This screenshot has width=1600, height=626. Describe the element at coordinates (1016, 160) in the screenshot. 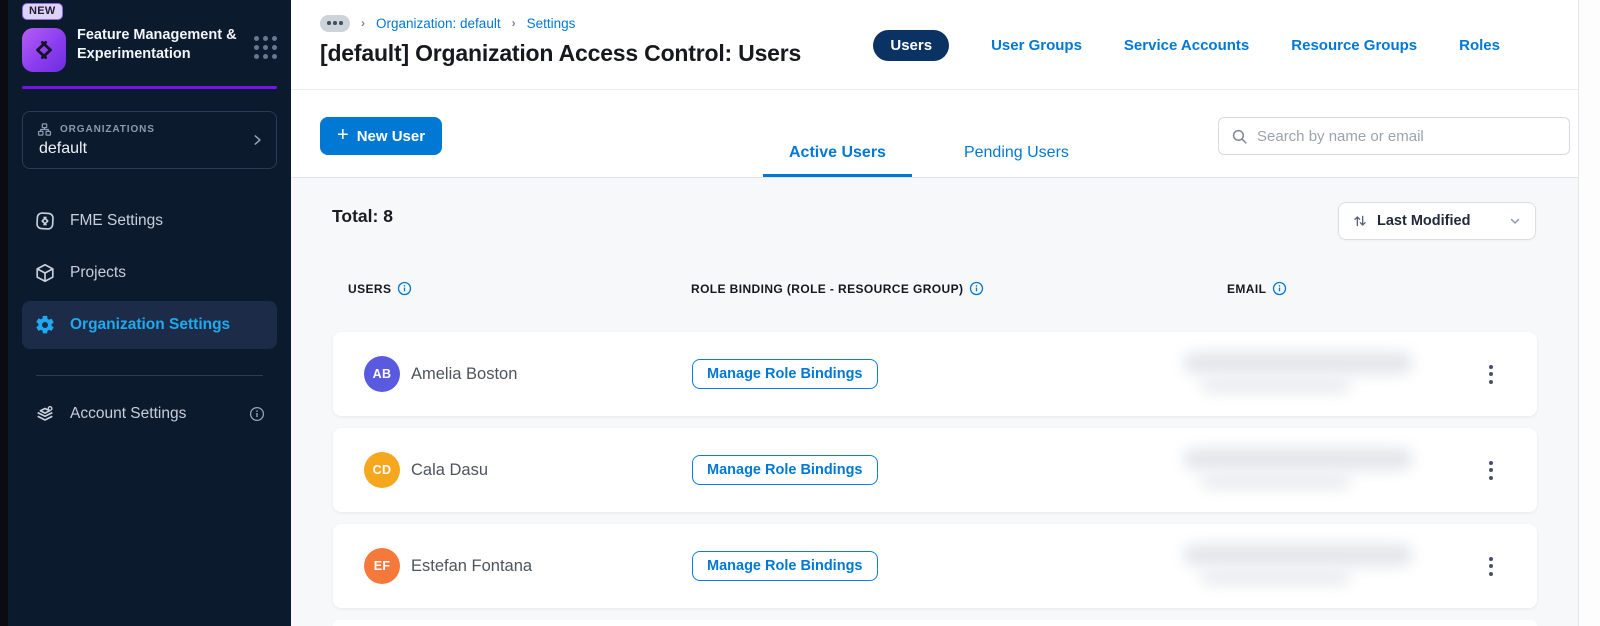

I see `tab-pending-users: Pending Users` at that location.